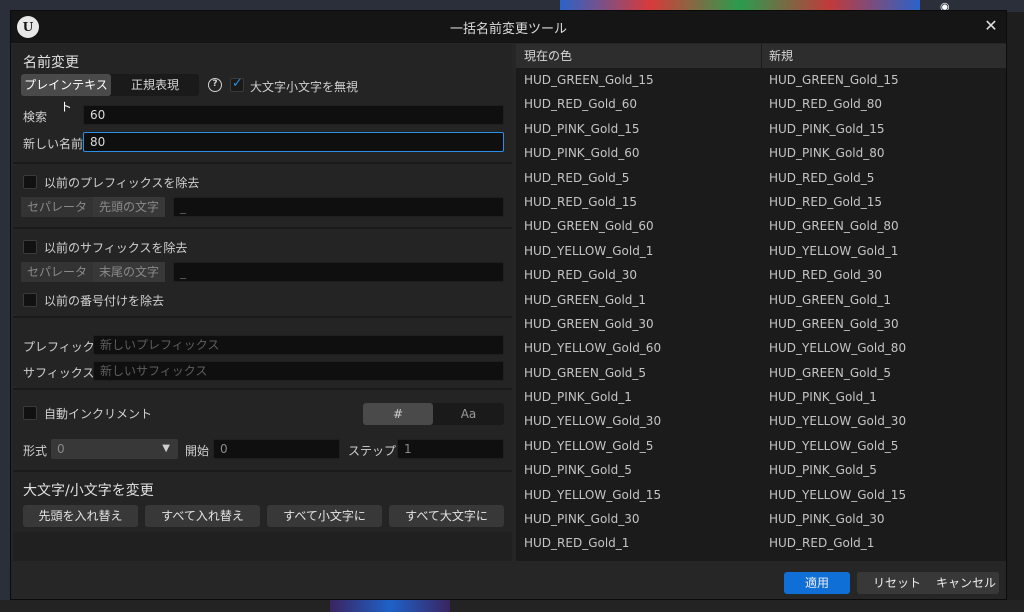 Image resolution: width=1024 pixels, height=612 pixels. Describe the element at coordinates (57, 272) in the screenshot. I see `suffix-separator-chip: セパレータ` at that location.